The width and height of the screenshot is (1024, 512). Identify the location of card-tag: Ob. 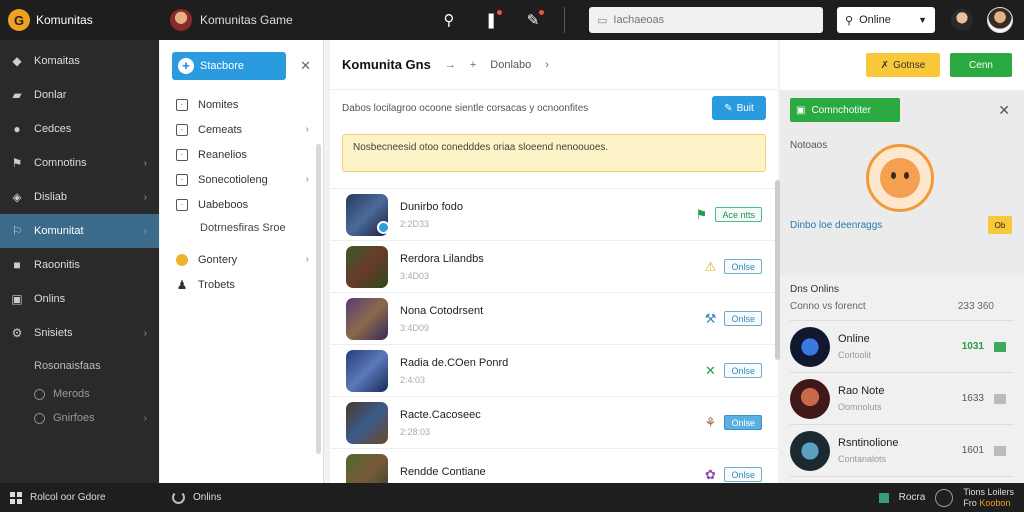
(1000, 225).